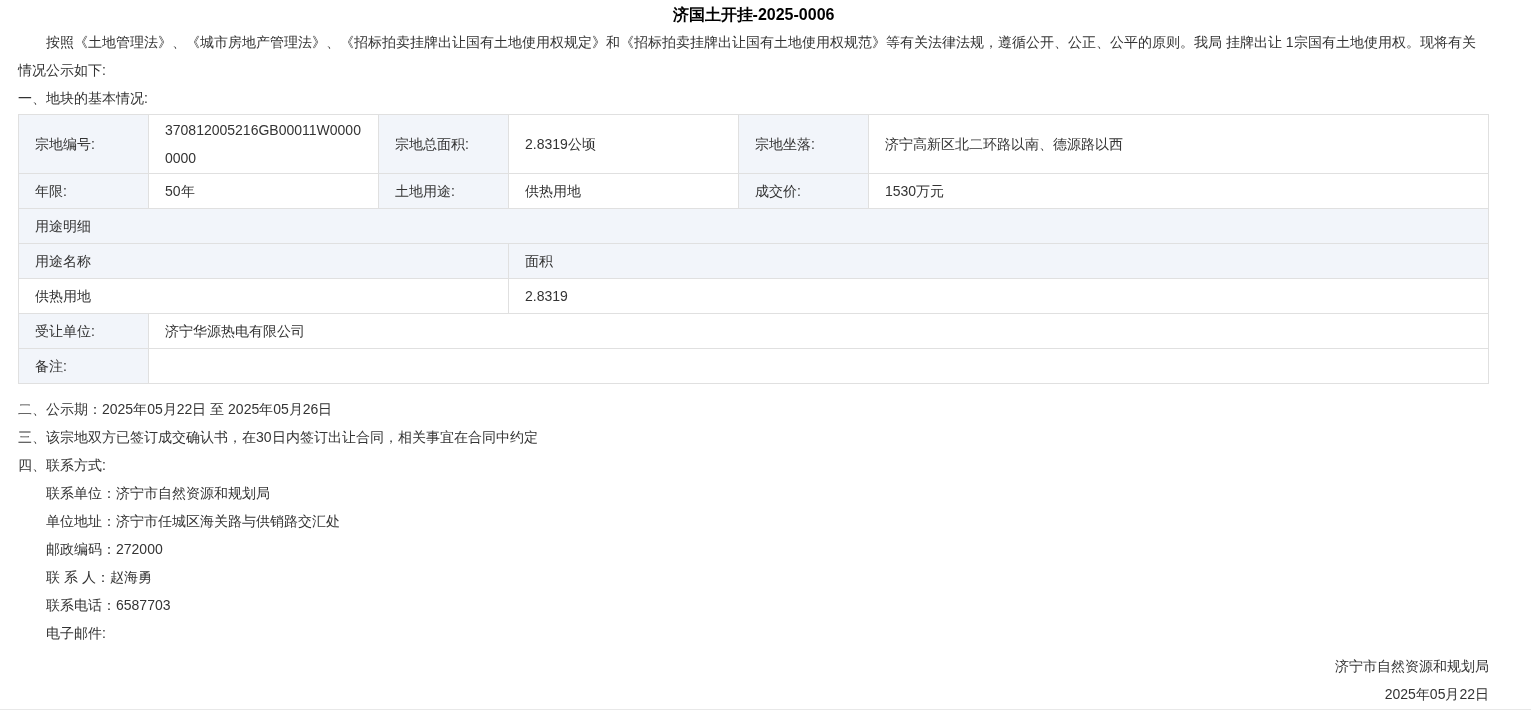  Describe the element at coordinates (753, 226) in the screenshot. I see `table-section-heading: 用途明细` at that location.